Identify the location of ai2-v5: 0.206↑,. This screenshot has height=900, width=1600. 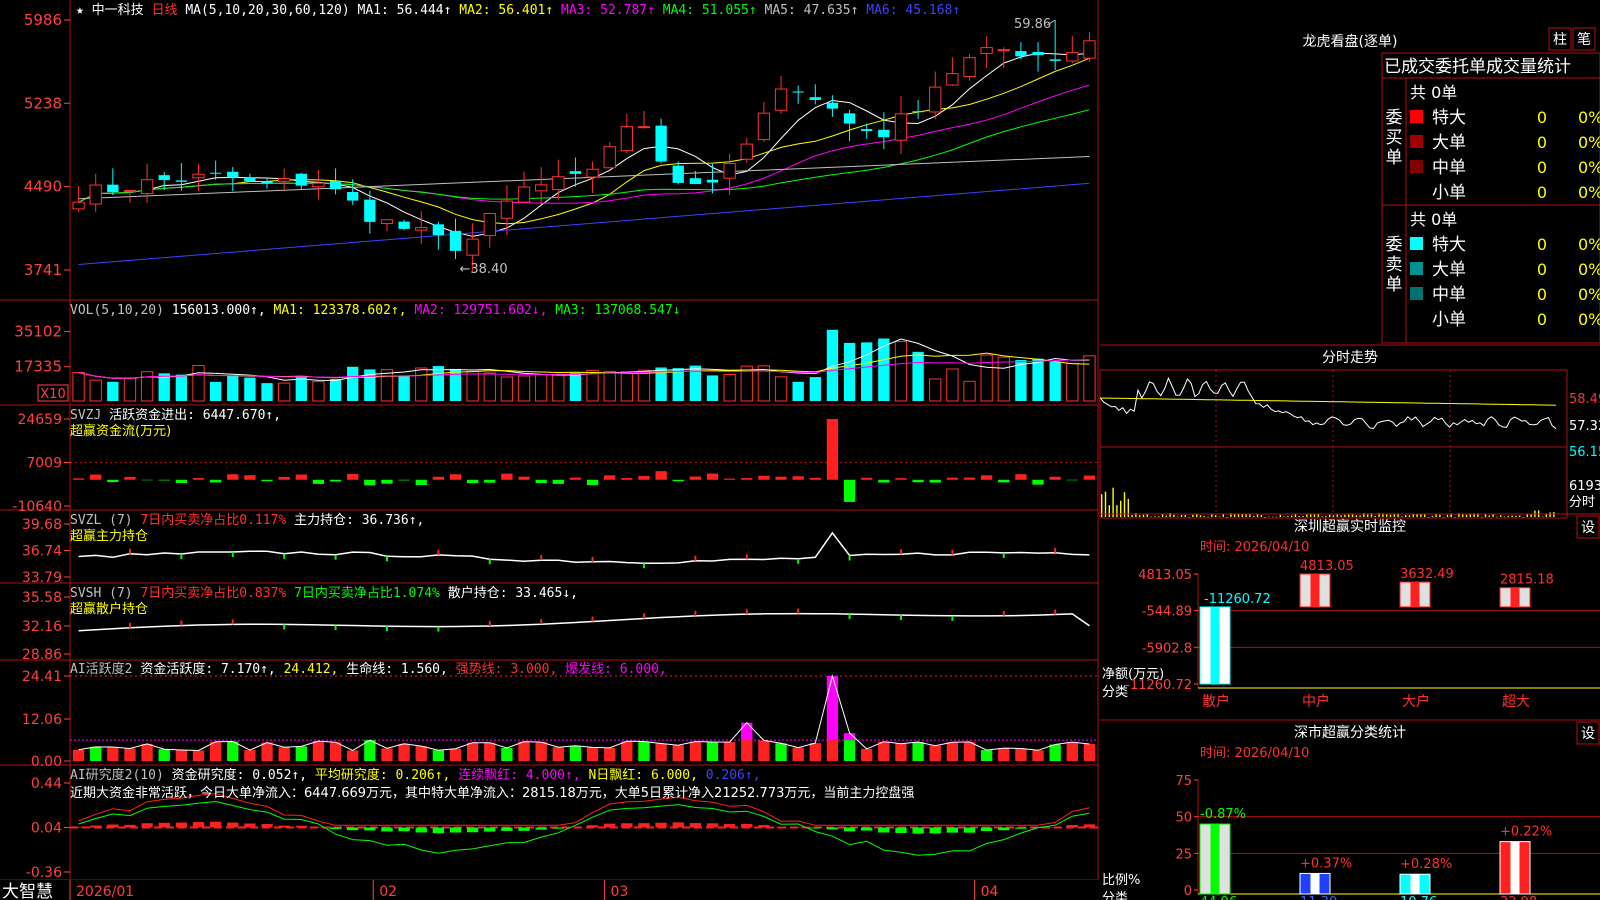
(733, 775).